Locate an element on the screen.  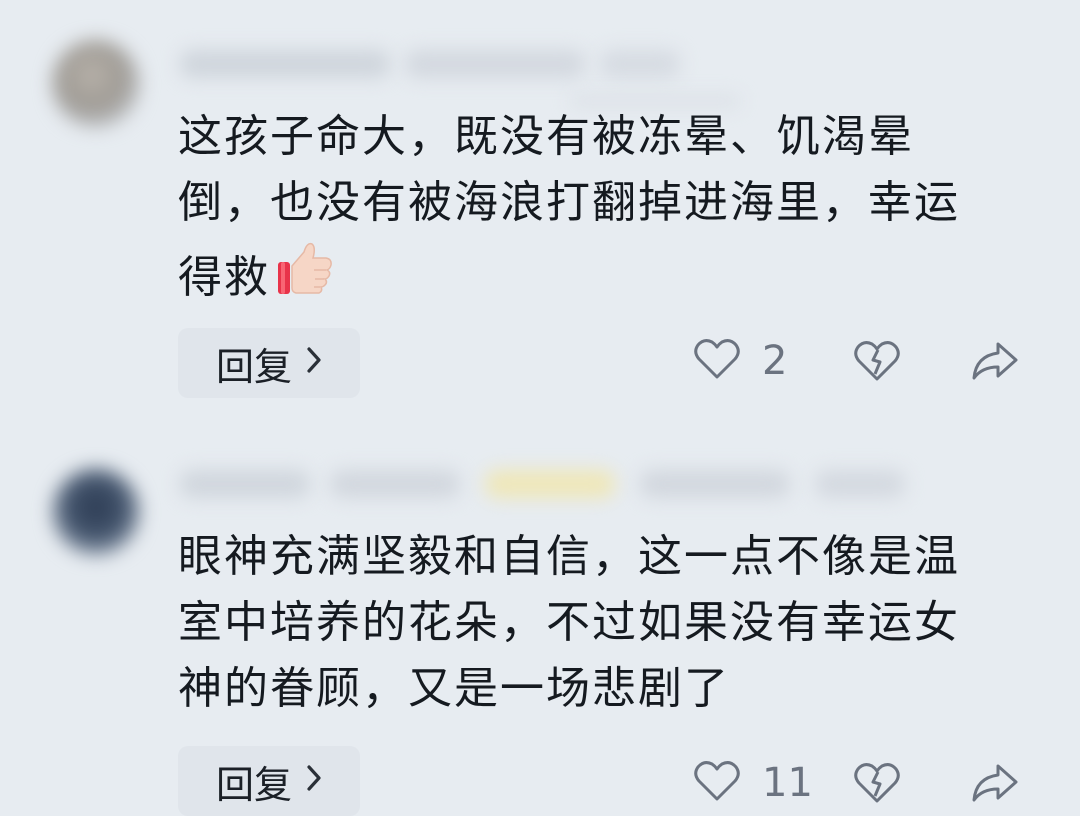
like-button: 11 is located at coordinates (753, 783).